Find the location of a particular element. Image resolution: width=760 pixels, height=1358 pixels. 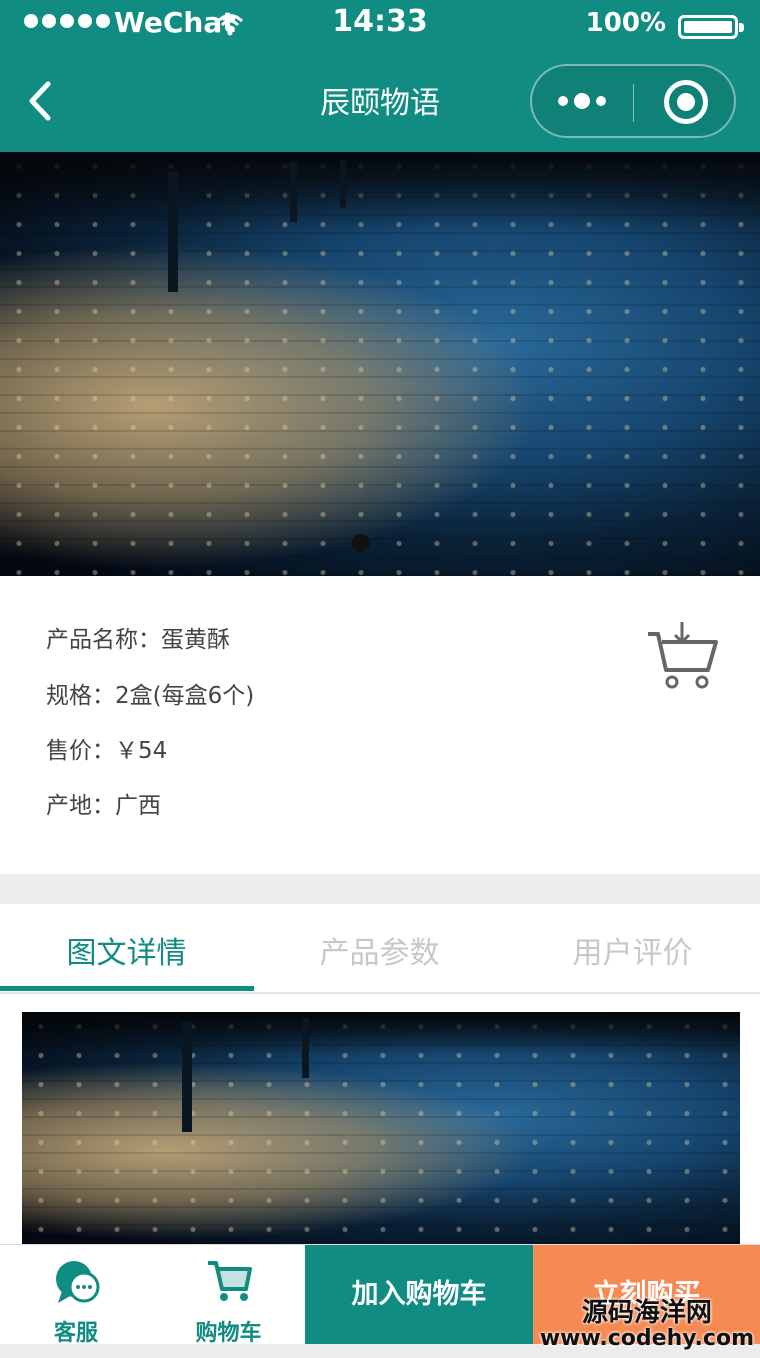

mini-program-capsule is located at coordinates (633, 101).